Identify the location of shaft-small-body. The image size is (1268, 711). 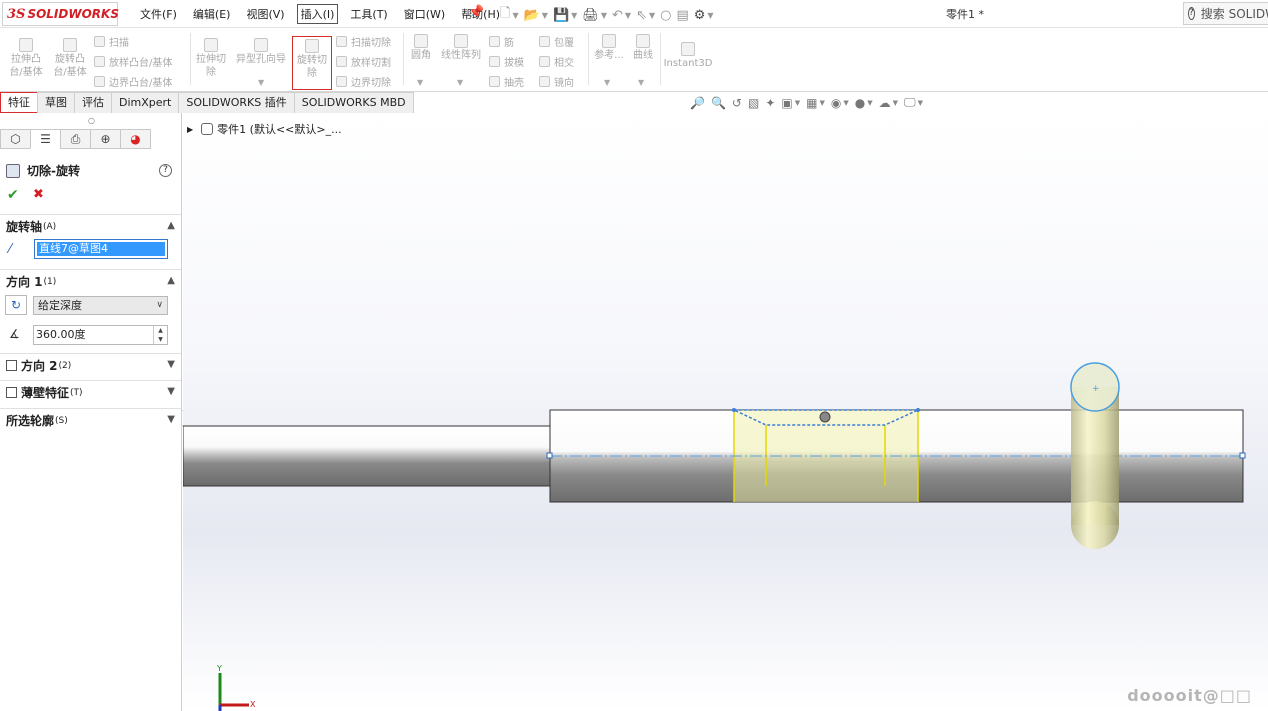
(367, 456).